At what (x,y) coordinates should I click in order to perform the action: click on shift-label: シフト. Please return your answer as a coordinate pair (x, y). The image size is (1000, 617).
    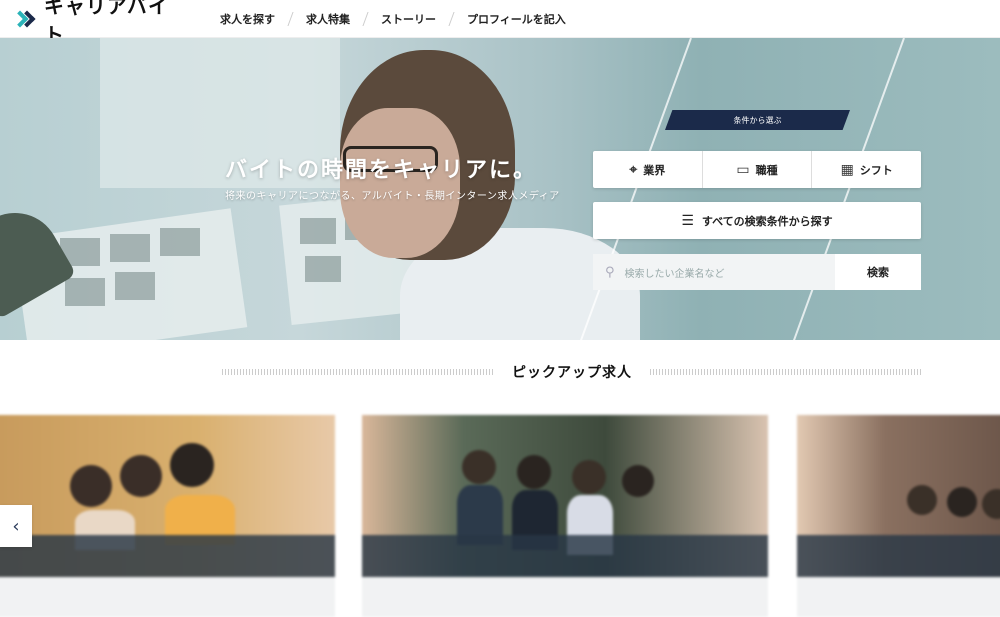
    Looking at the image, I should click on (876, 170).